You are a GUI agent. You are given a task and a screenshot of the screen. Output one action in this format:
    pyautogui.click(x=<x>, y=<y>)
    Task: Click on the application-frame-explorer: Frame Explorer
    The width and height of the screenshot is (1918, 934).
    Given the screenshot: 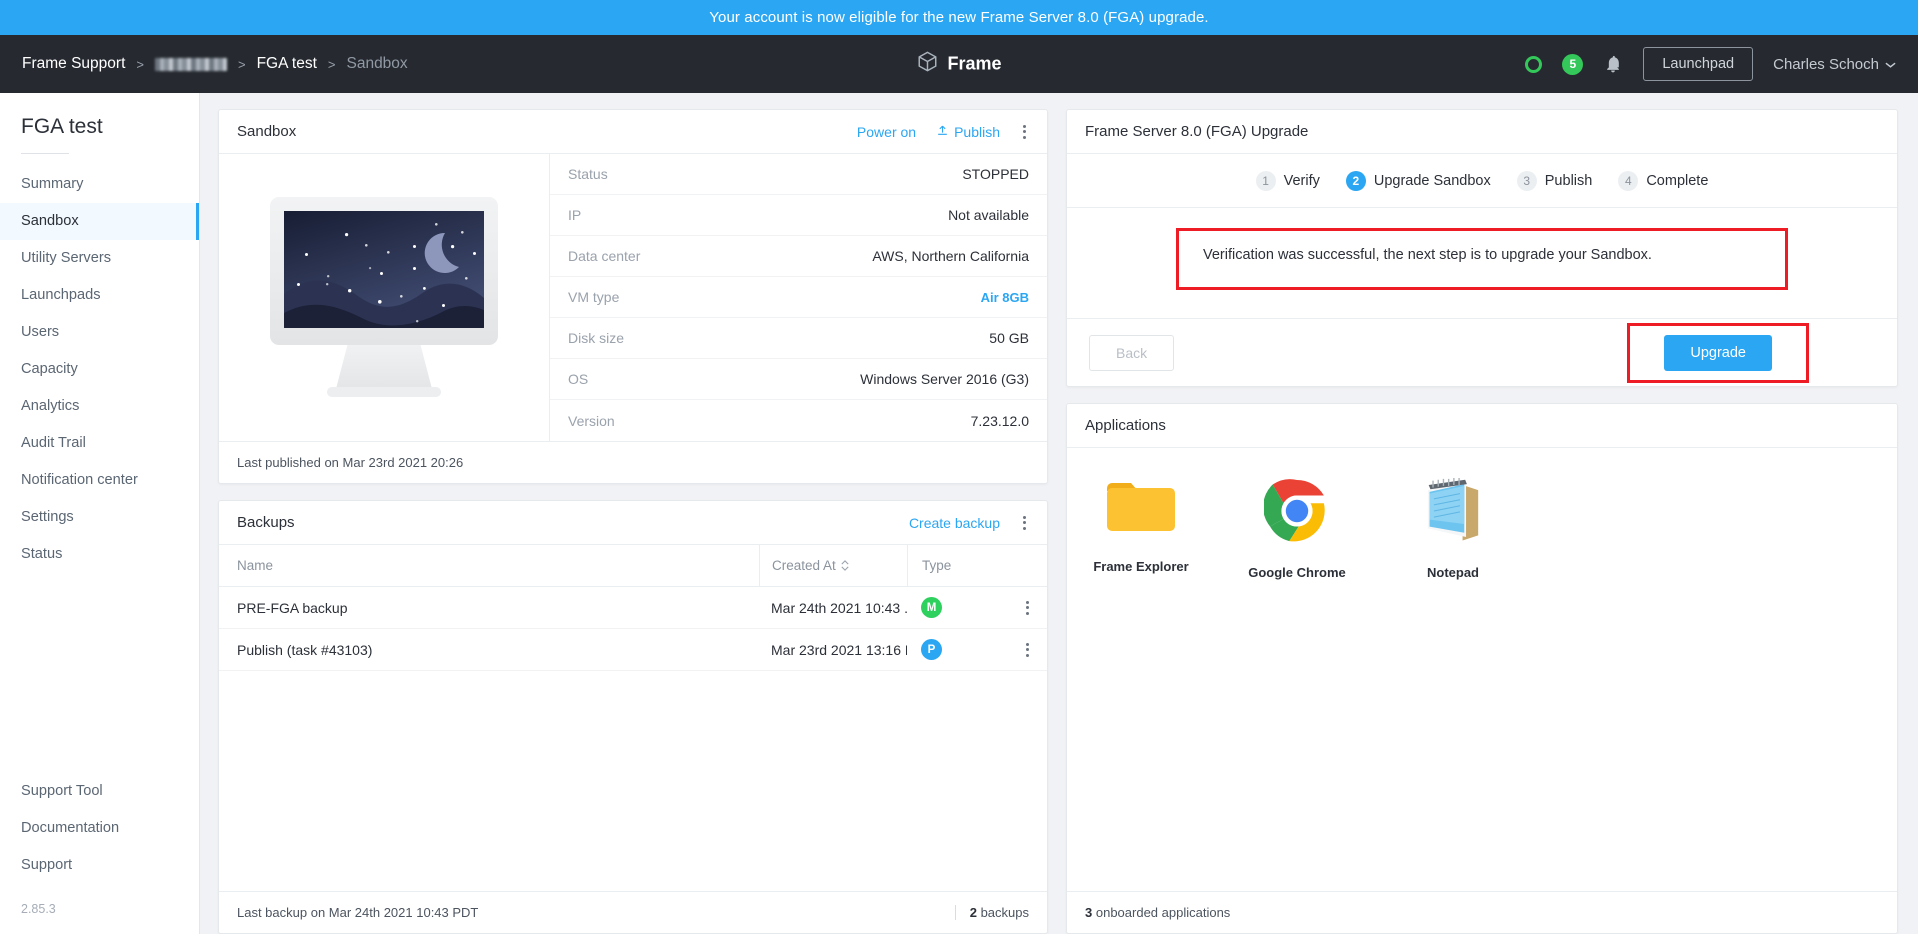 What is the action you would take?
    pyautogui.click(x=1141, y=684)
    